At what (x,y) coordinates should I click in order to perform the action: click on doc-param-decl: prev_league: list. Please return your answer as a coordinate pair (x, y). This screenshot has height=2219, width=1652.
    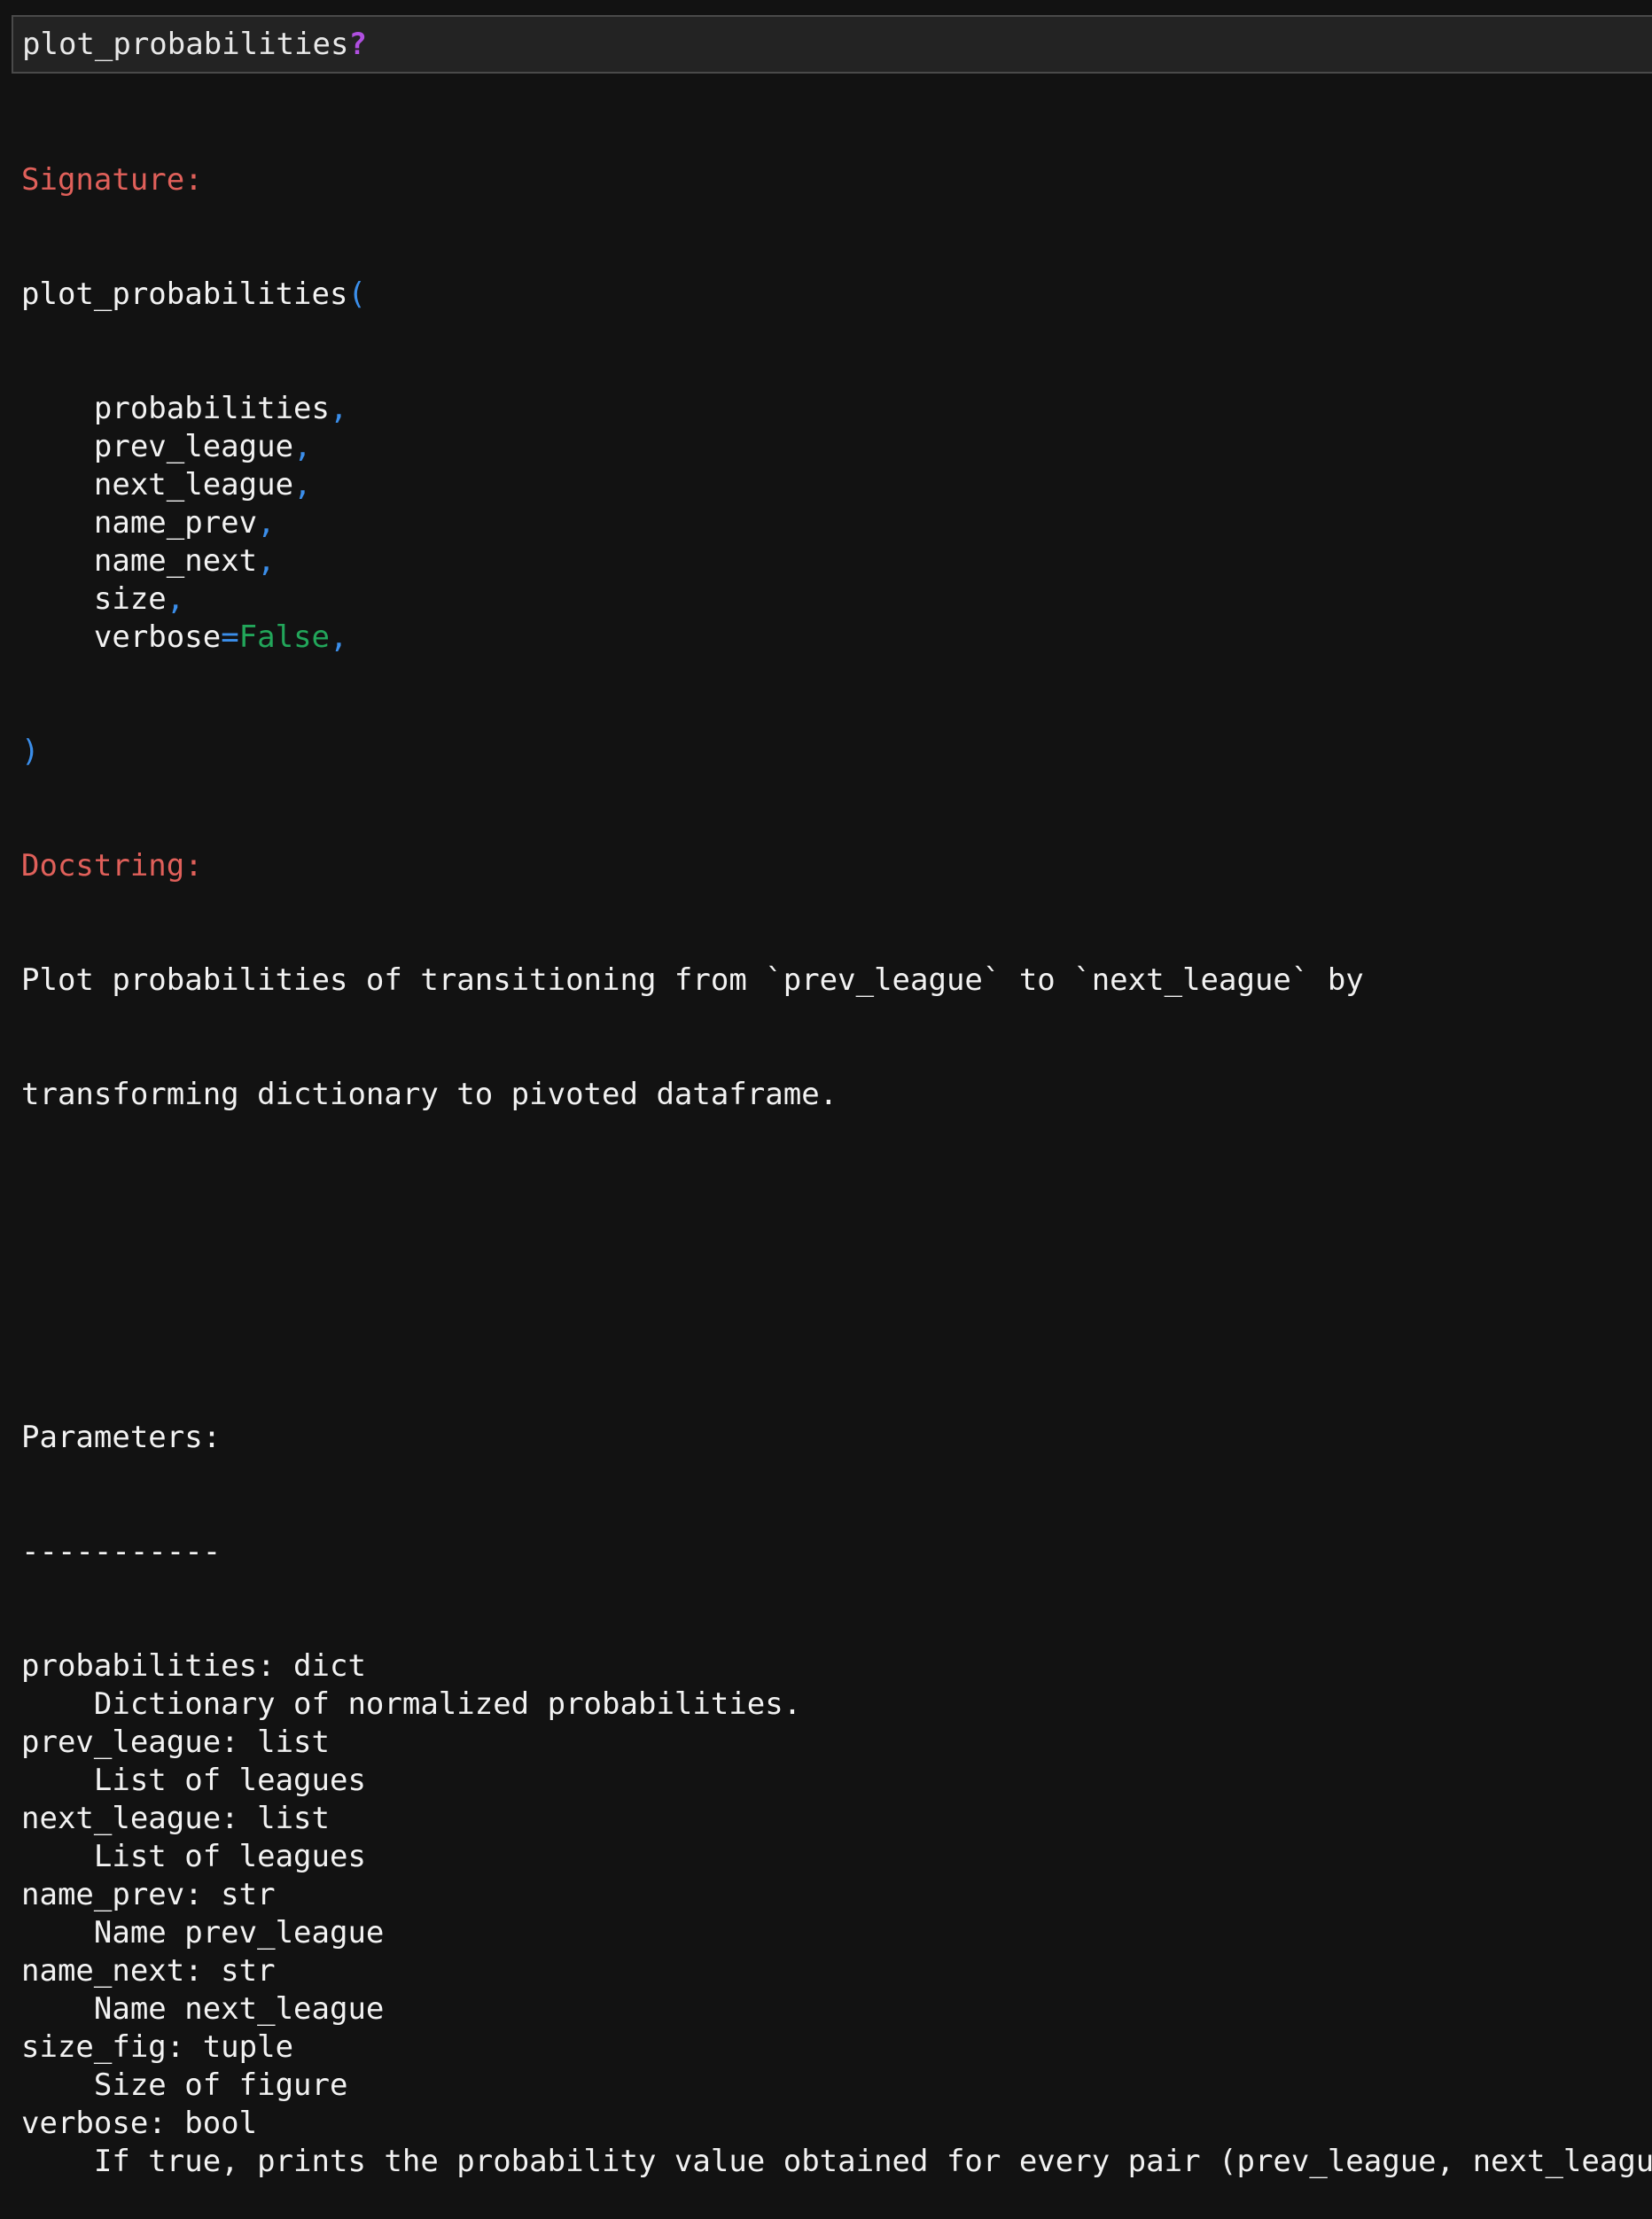
    Looking at the image, I should click on (175, 1742).